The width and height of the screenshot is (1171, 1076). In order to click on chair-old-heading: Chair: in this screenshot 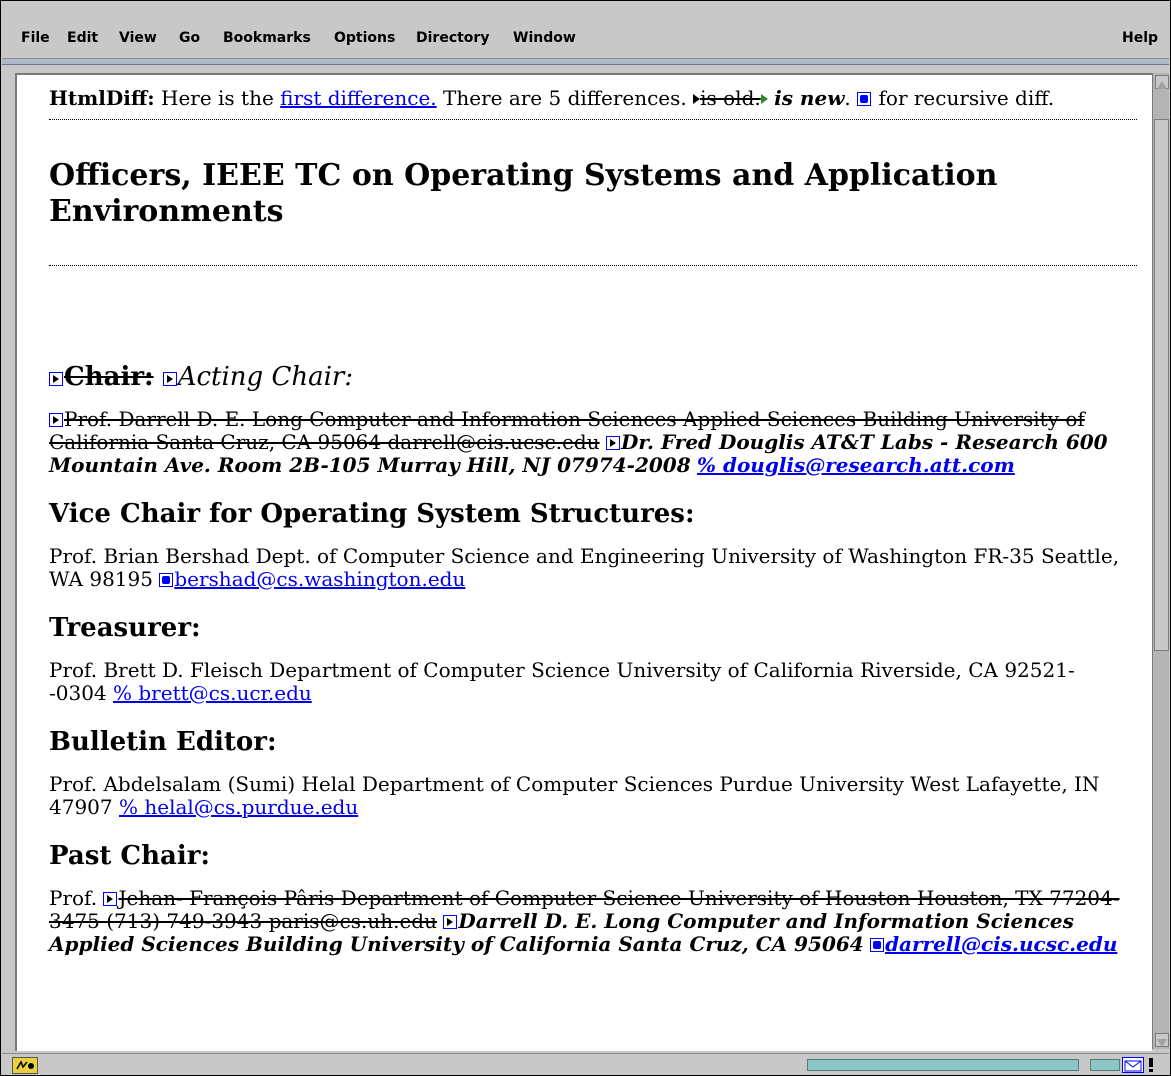, I will do `click(109, 377)`.